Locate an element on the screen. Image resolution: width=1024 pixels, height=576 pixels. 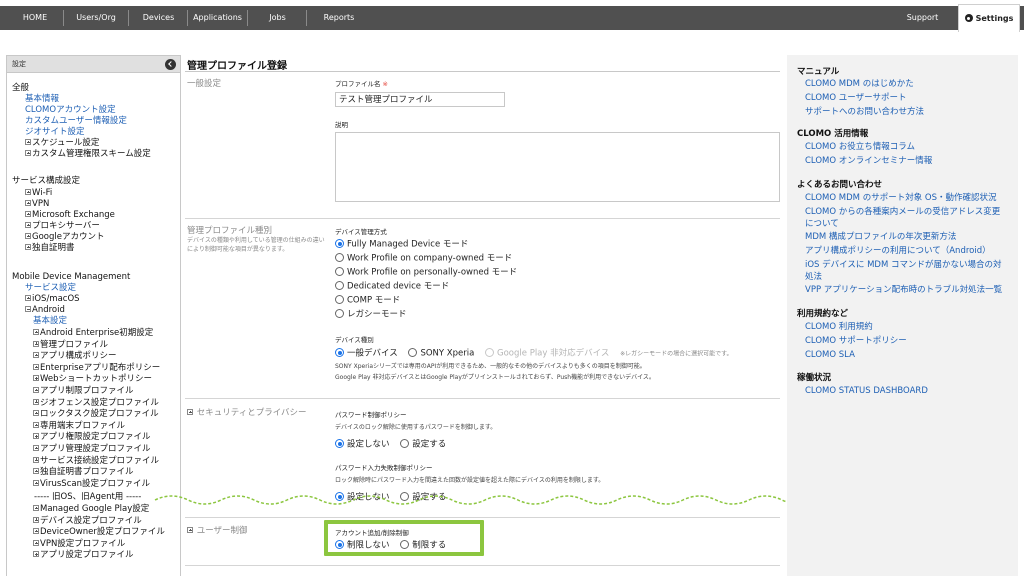
help-link: CLOMO SLA is located at coordinates (830, 355).